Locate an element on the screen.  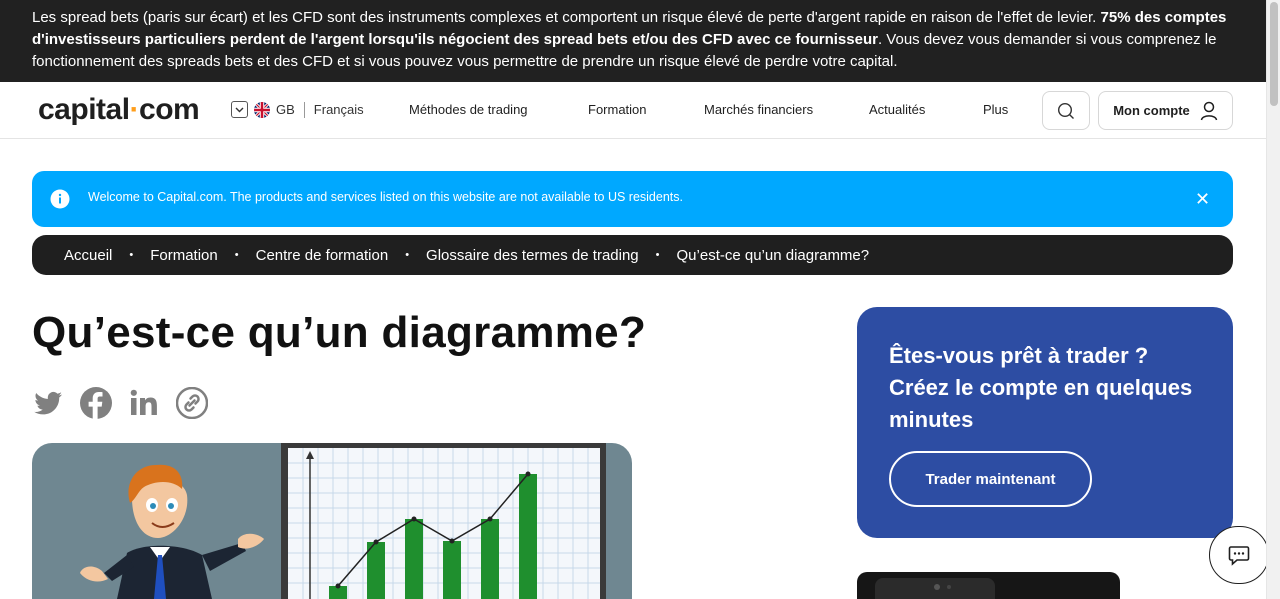
businessman-chart-illustration is located at coordinates (343, 521).